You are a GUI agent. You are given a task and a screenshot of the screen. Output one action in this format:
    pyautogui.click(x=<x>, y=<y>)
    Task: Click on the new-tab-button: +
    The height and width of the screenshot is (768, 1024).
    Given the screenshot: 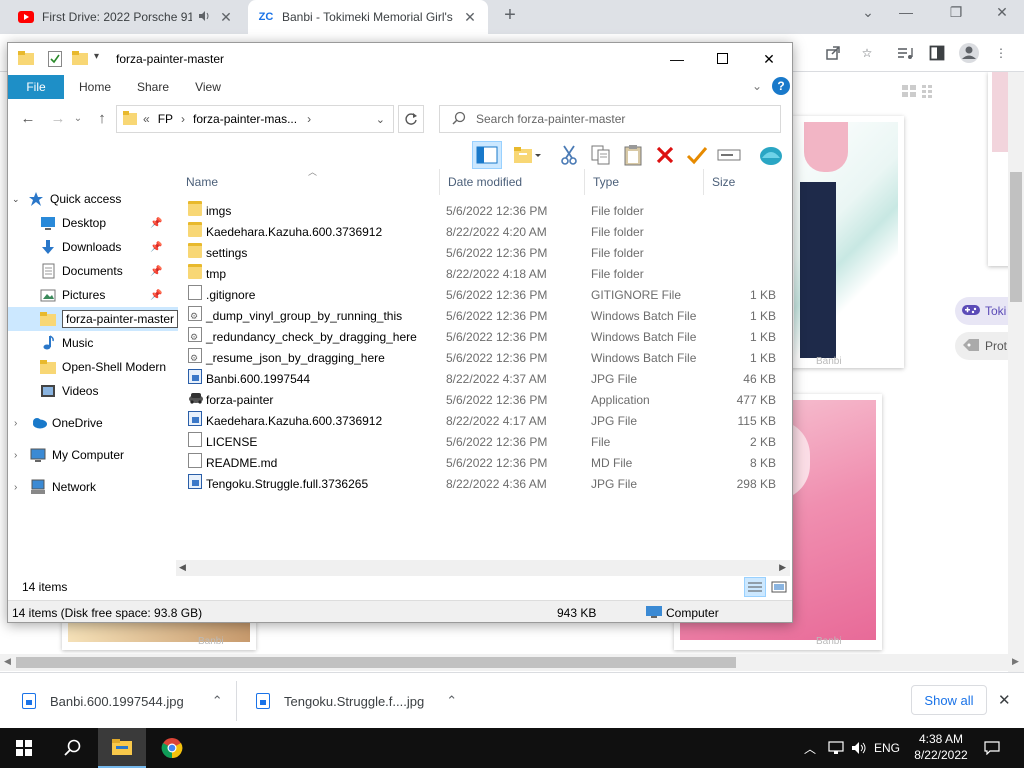 What is the action you would take?
    pyautogui.click(x=510, y=15)
    